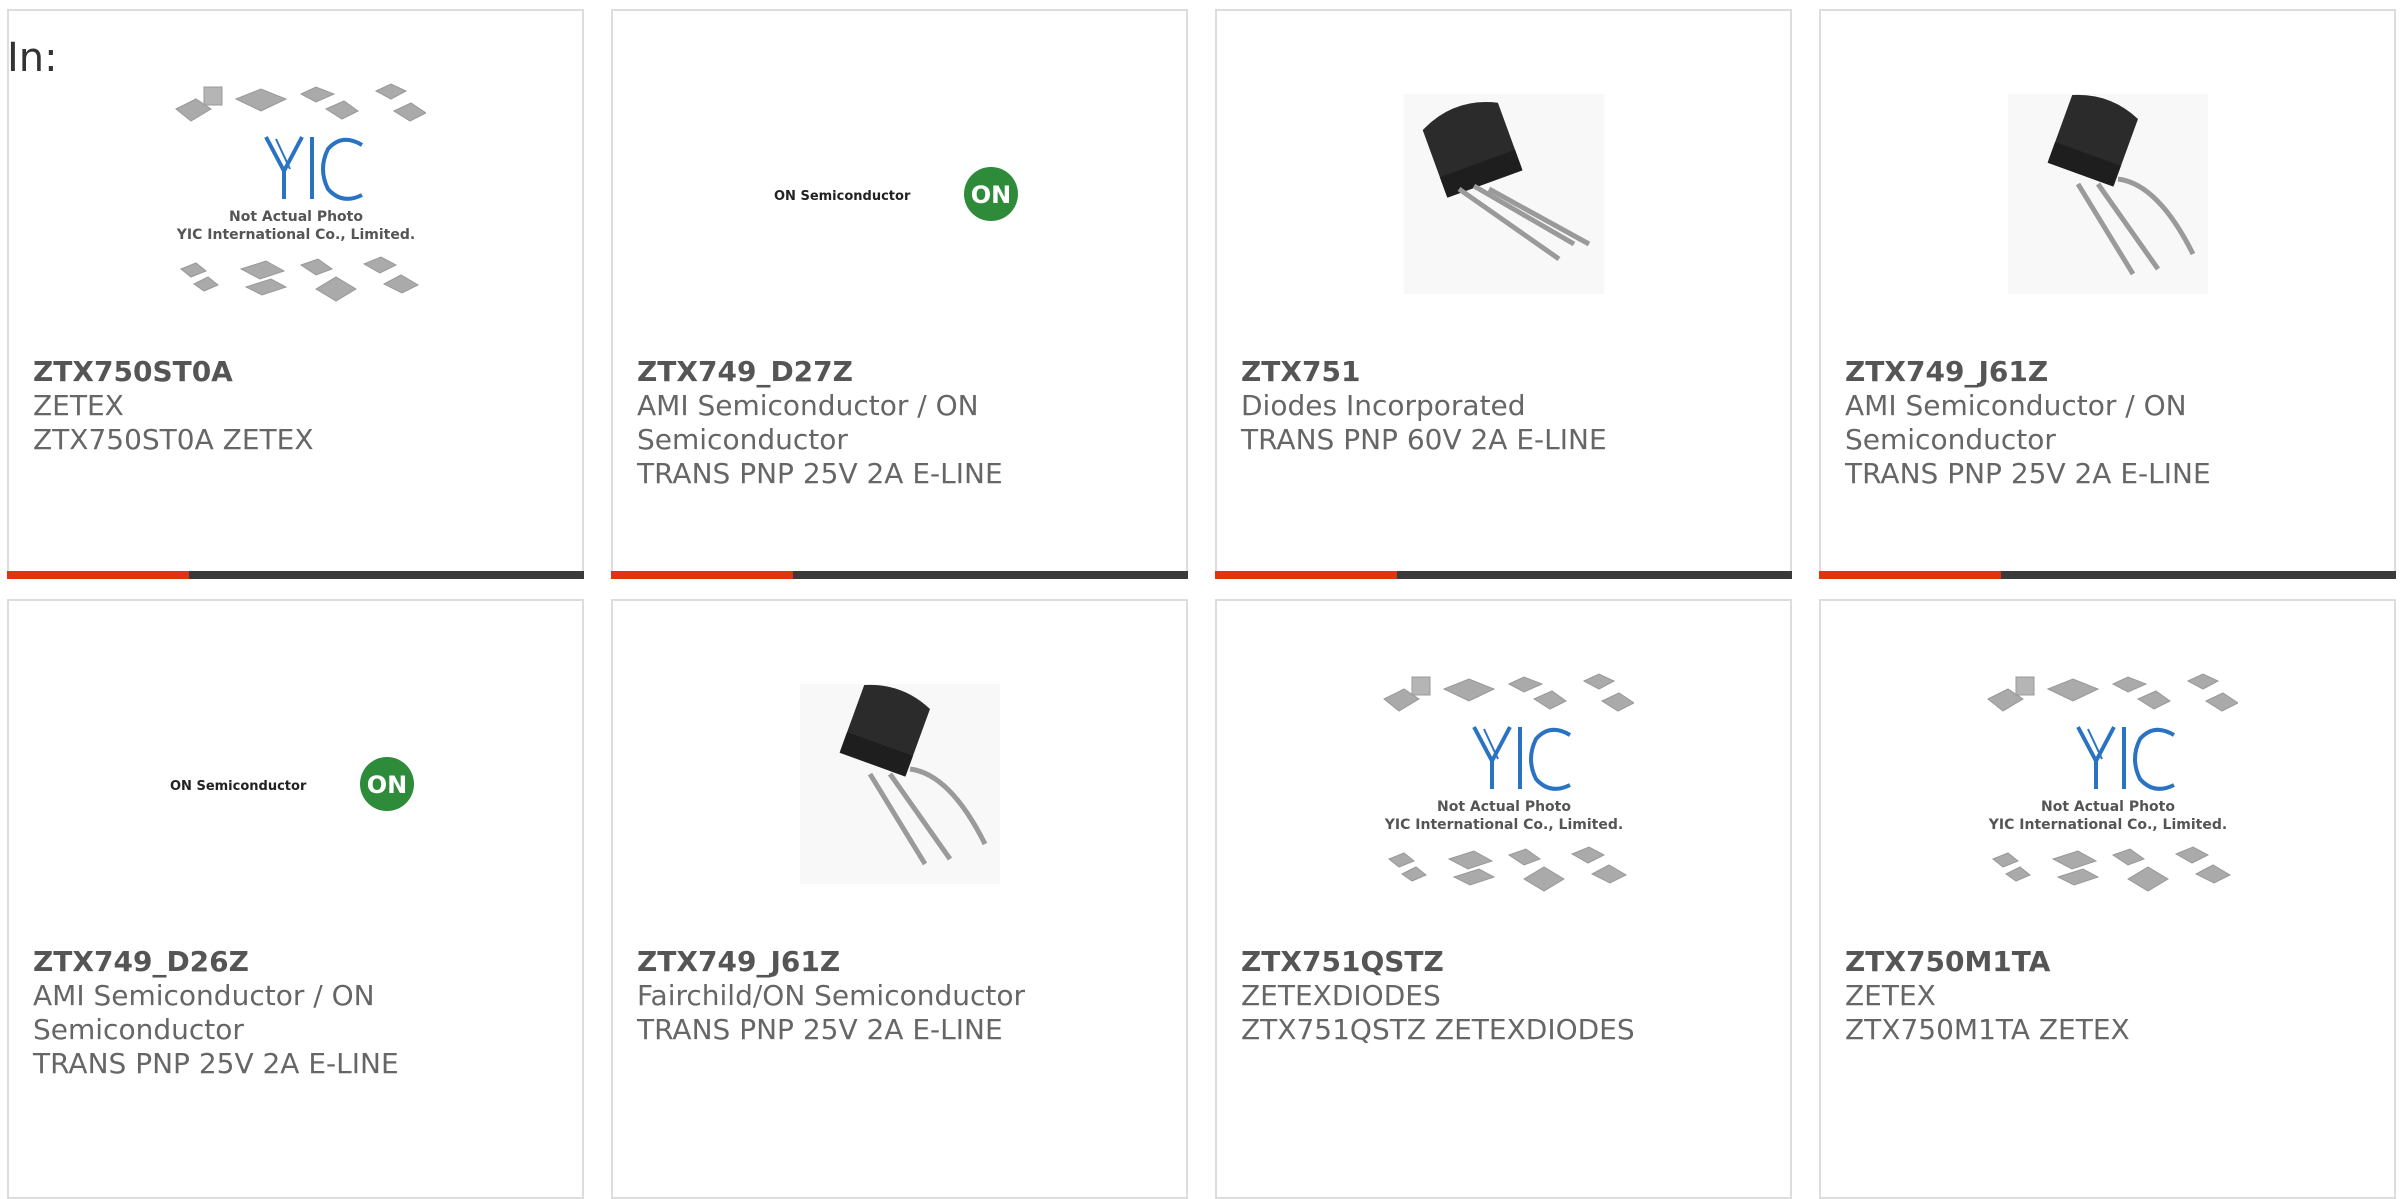 This screenshot has width=2400, height=1199. I want to click on manufacturer-name: ZETEXDIODES, so click(1341, 995).